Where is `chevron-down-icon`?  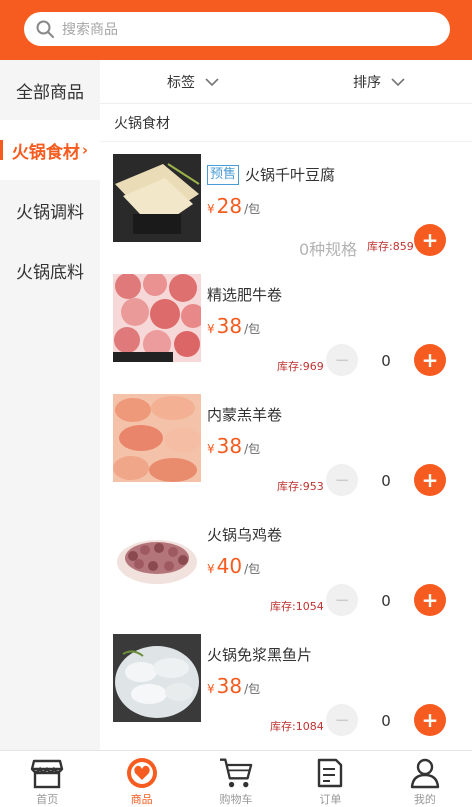
chevron-down-icon is located at coordinates (212, 81).